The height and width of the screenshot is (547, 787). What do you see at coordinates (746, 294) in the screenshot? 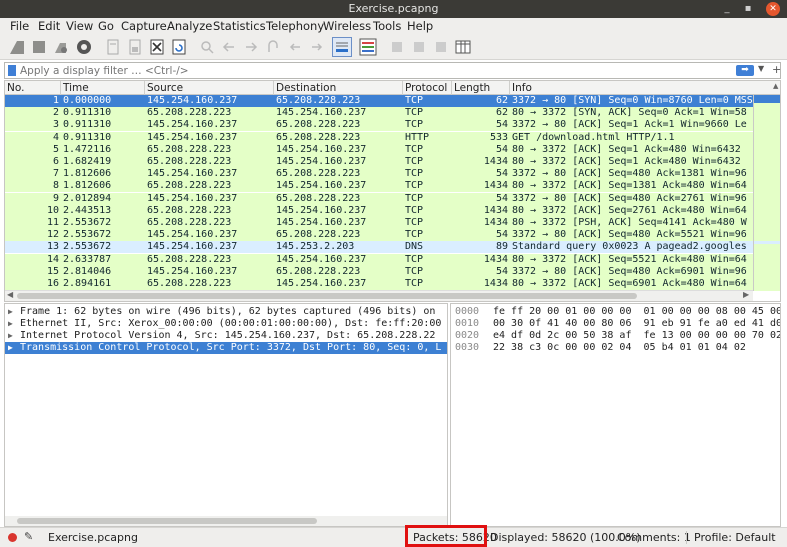
I see `scroll-right-icon: ▶` at bounding box center [746, 294].